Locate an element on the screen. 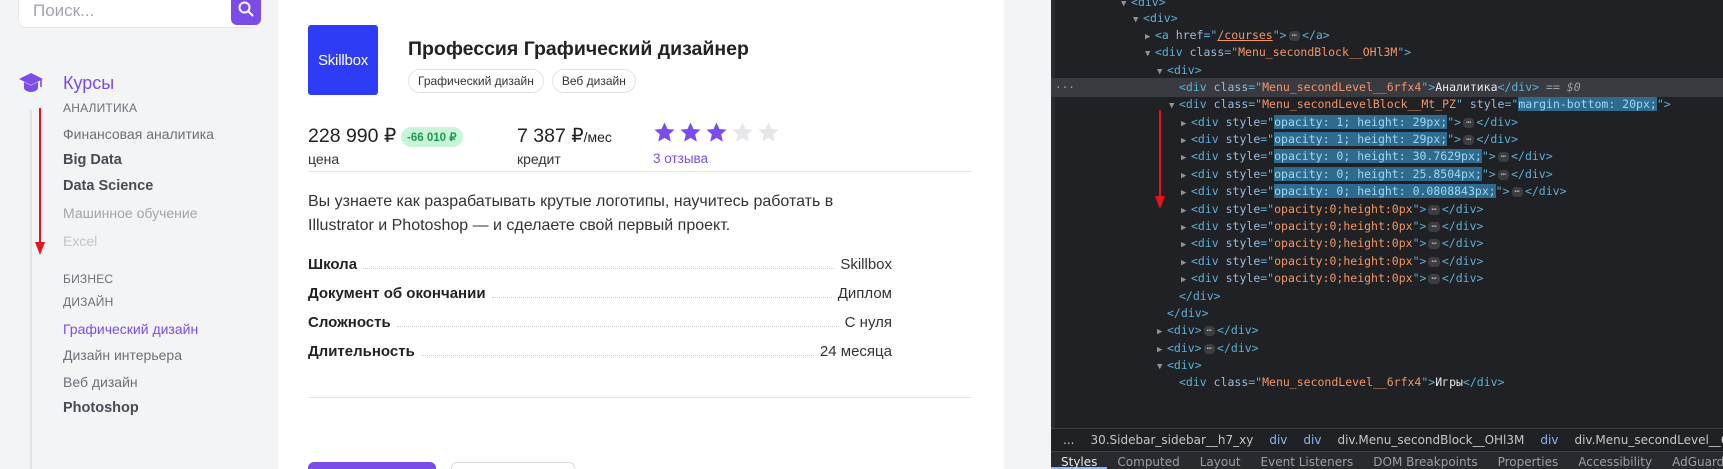 This screenshot has height=469, width=1723. discount-badge: -66 010 ₽ is located at coordinates (432, 137).